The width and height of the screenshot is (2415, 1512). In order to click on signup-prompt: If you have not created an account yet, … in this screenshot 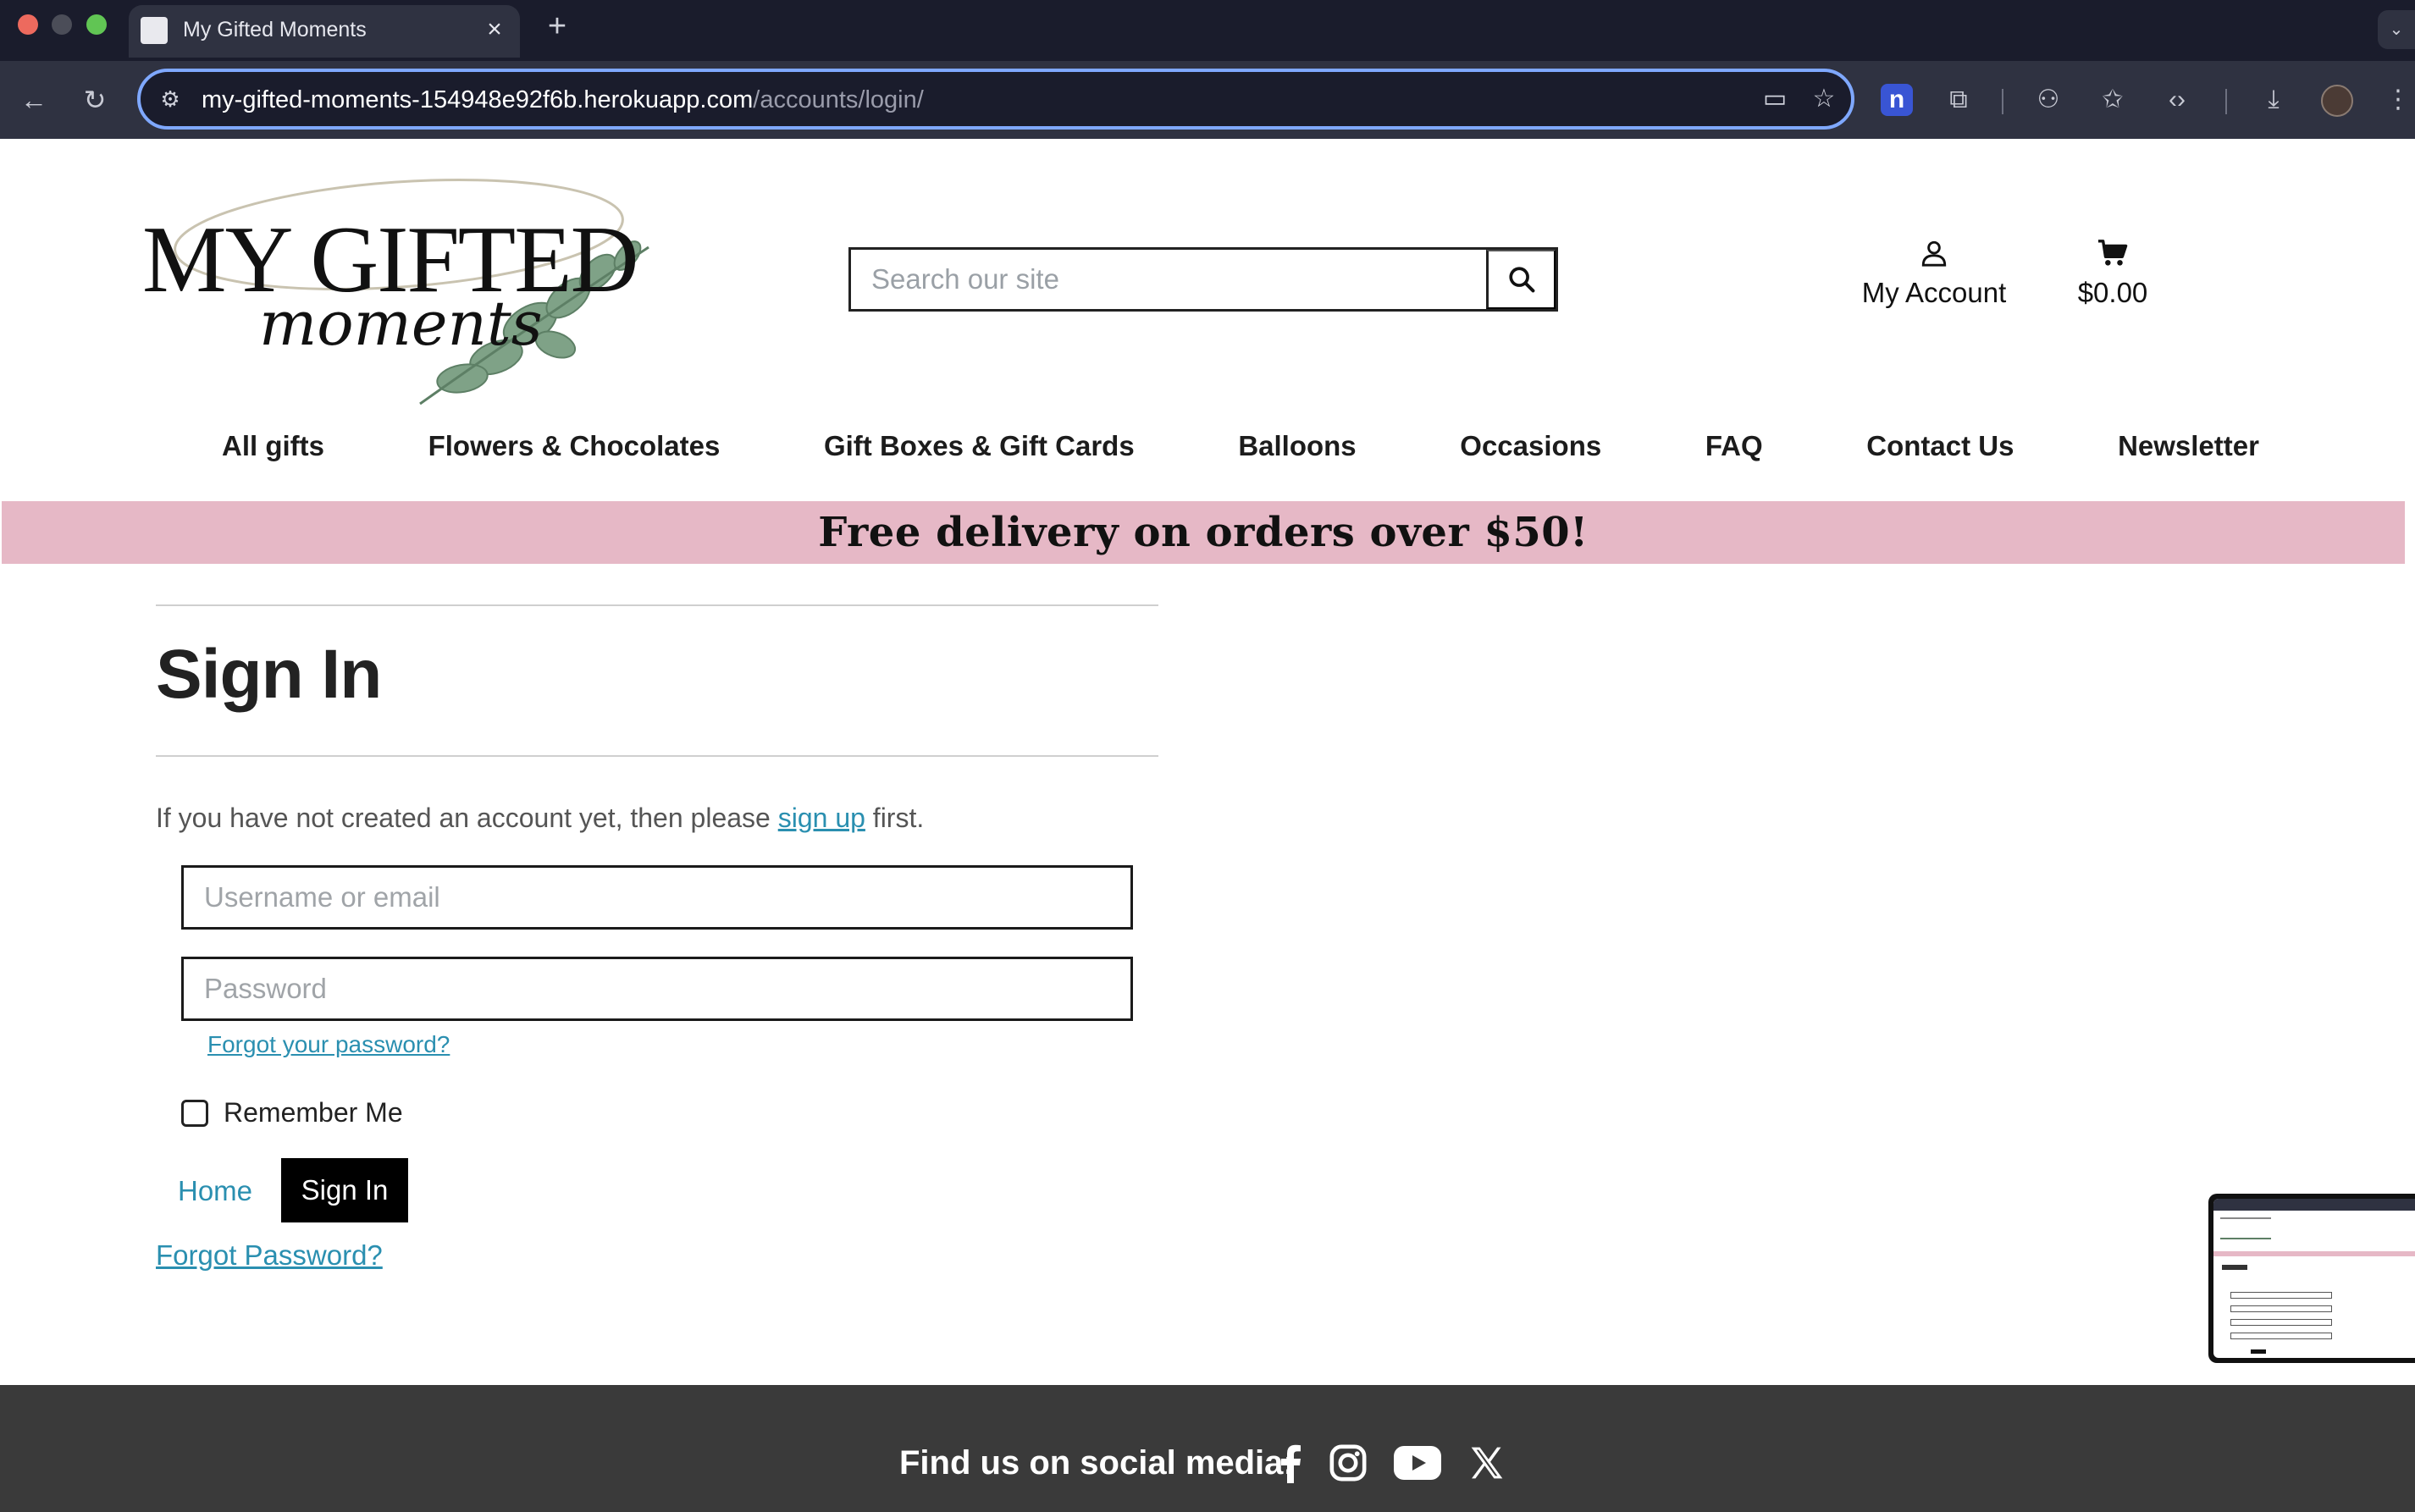, I will do `click(540, 818)`.